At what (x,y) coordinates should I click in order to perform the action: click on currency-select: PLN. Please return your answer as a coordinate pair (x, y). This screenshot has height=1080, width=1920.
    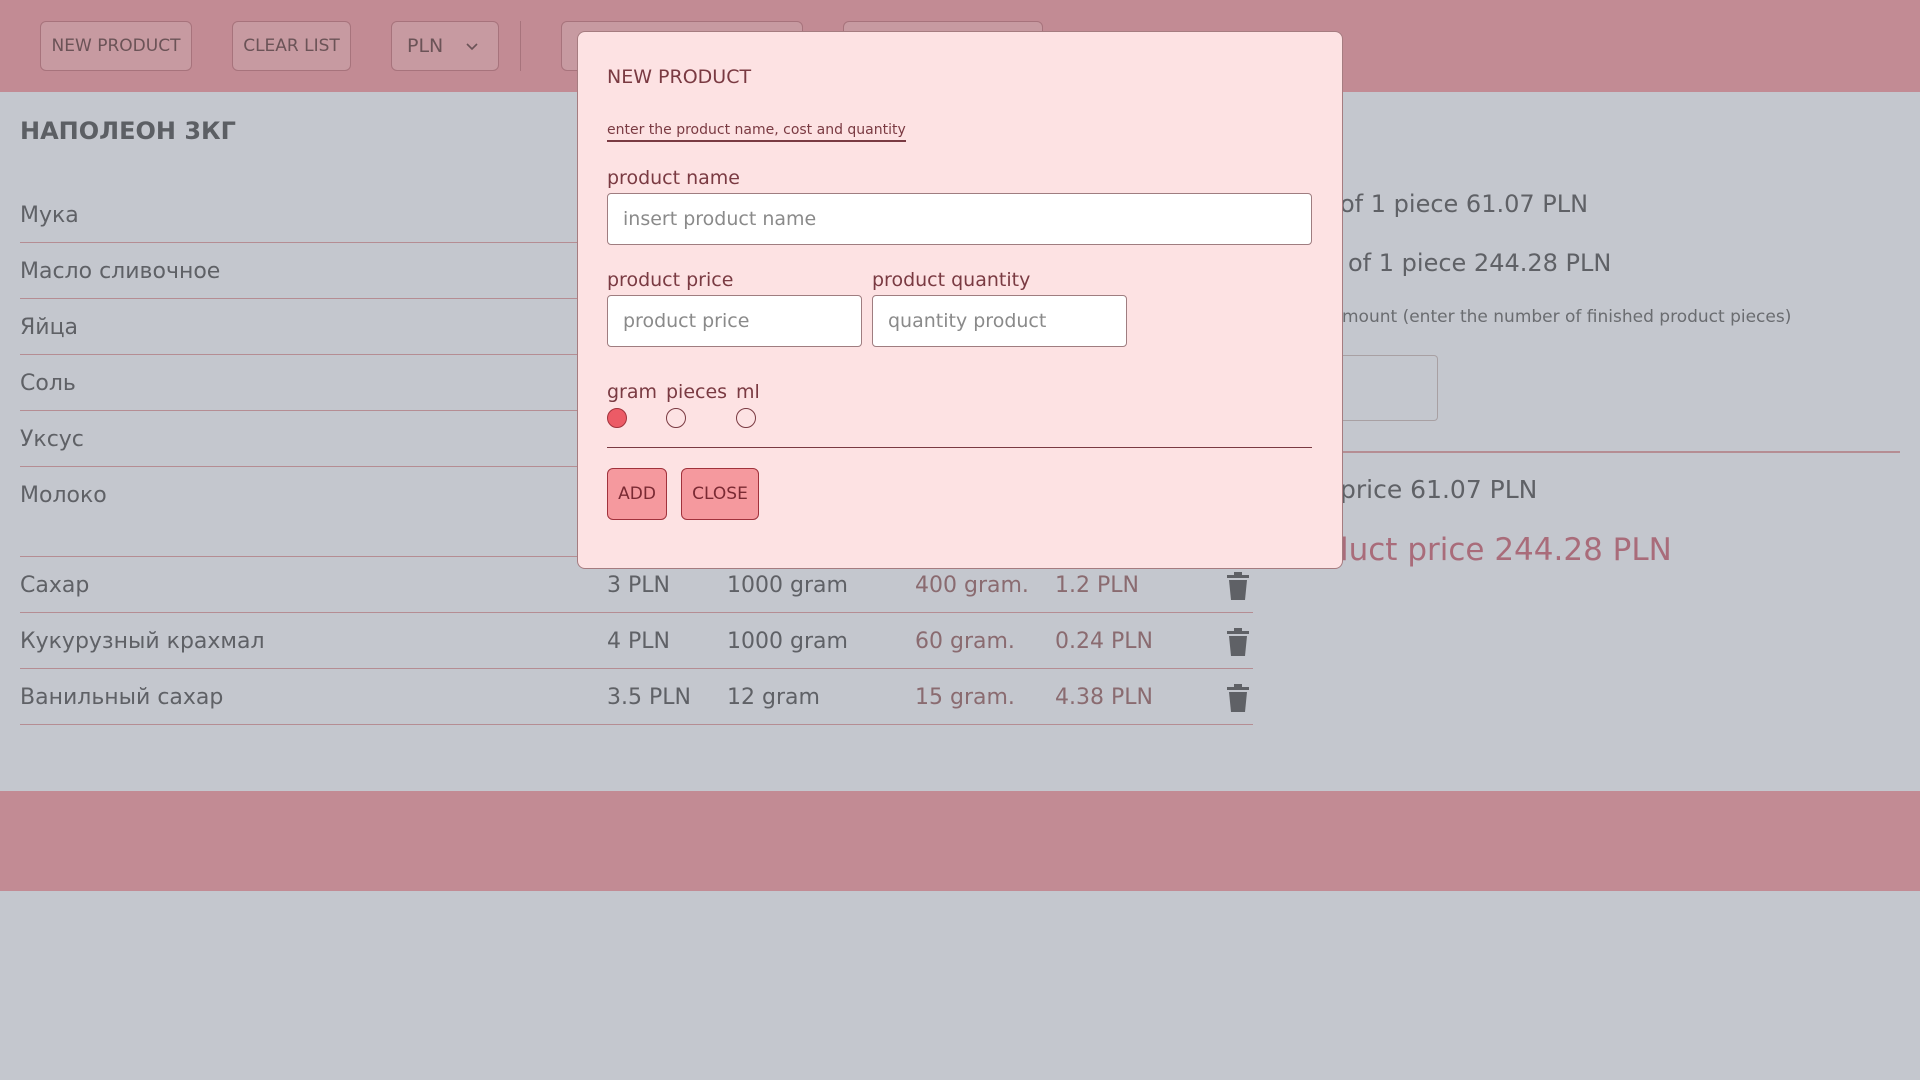
    Looking at the image, I should click on (445, 46).